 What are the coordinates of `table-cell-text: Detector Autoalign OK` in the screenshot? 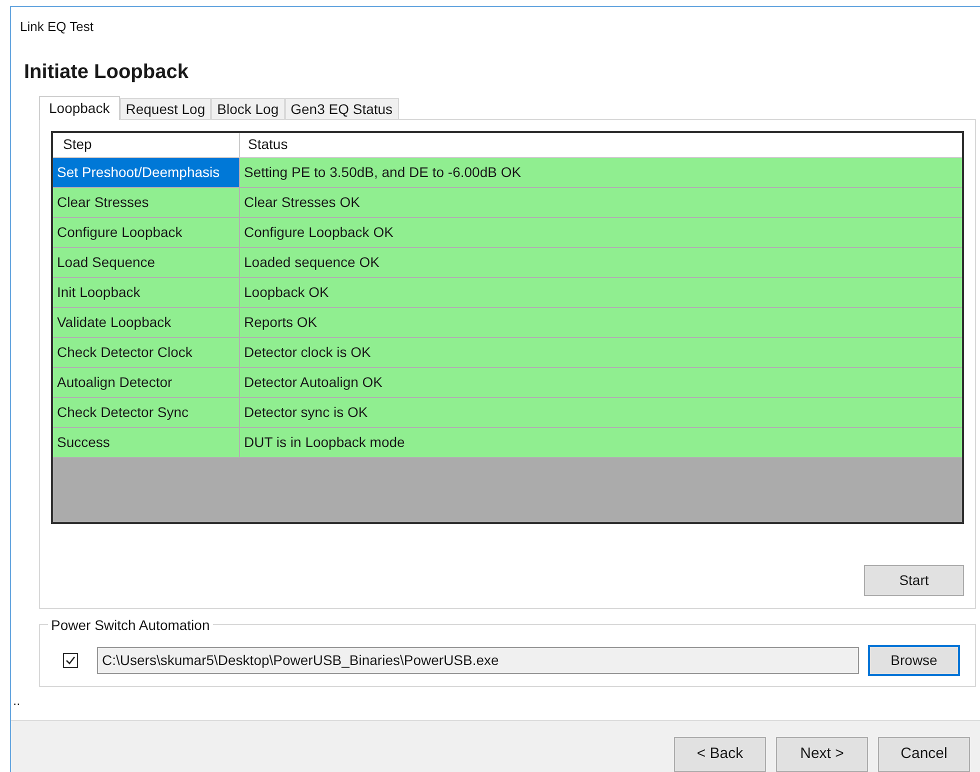 It's located at (313, 382).